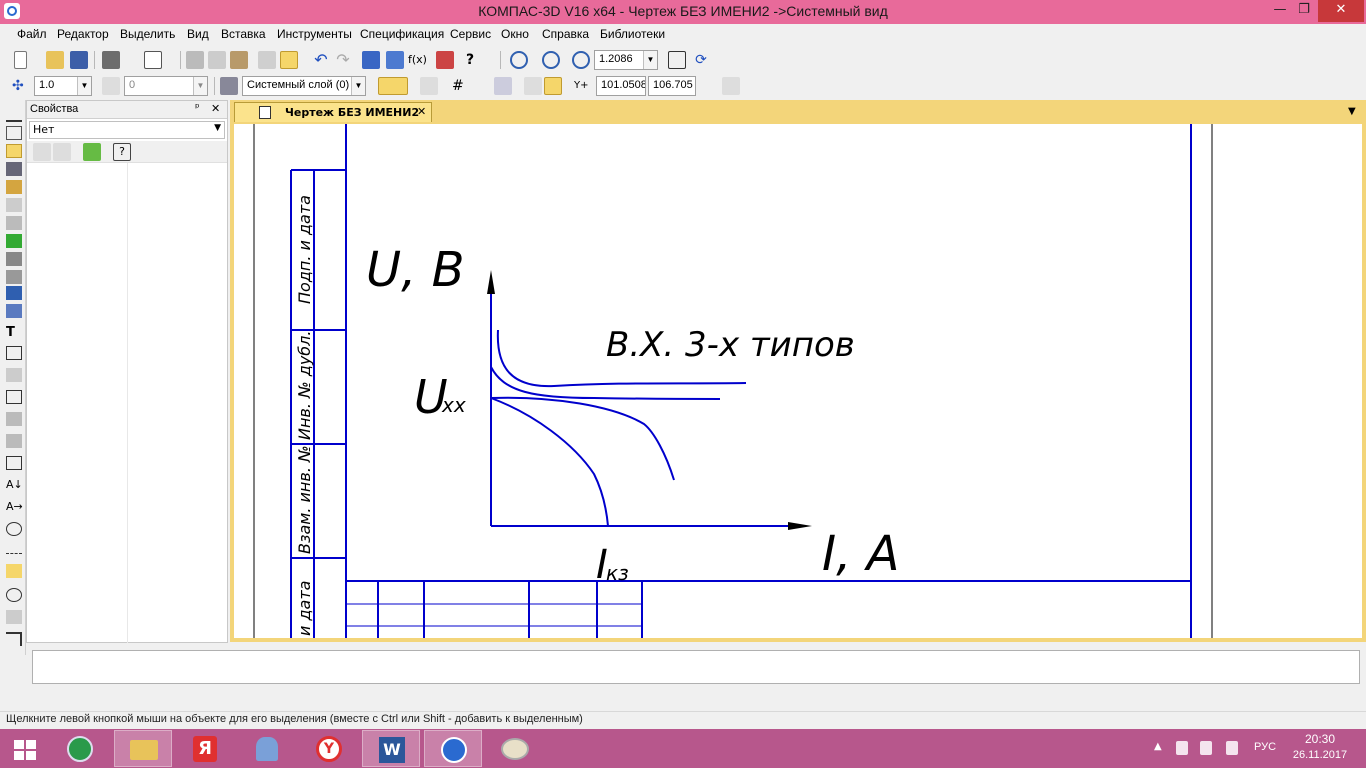 Image resolution: width=1366 pixels, height=768 pixels. What do you see at coordinates (14, 375) in the screenshot?
I see `roughness-icon` at bounding box center [14, 375].